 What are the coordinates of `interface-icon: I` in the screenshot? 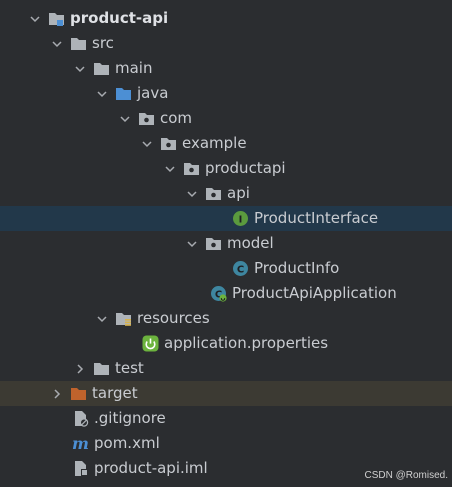 It's located at (240, 218).